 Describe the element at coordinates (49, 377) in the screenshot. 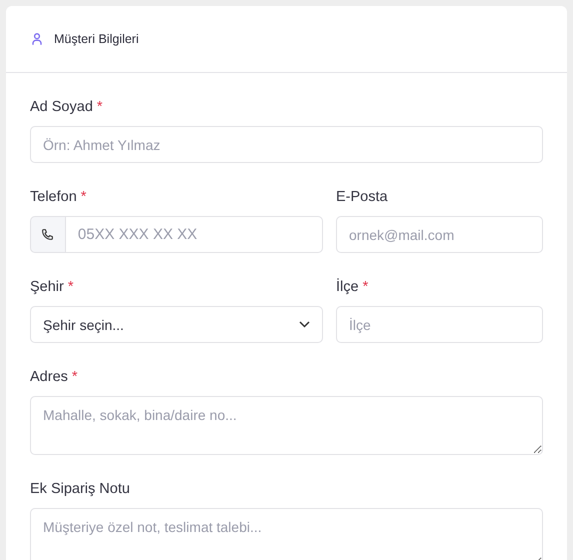

I see `field-label: Adres` at that location.